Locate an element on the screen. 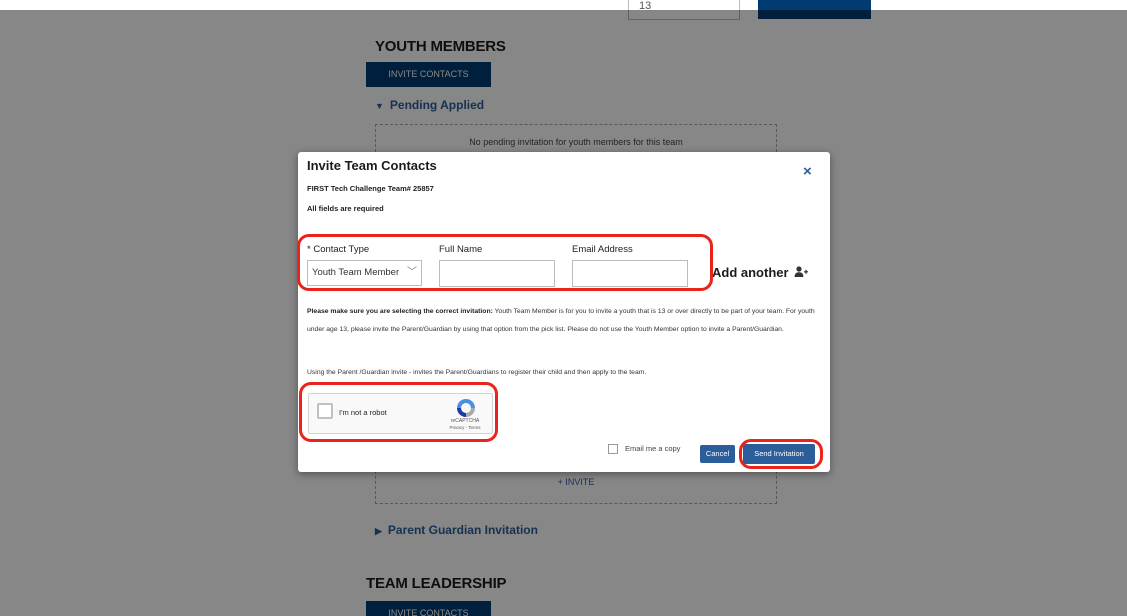  add-user-icon is located at coordinates (801, 272).